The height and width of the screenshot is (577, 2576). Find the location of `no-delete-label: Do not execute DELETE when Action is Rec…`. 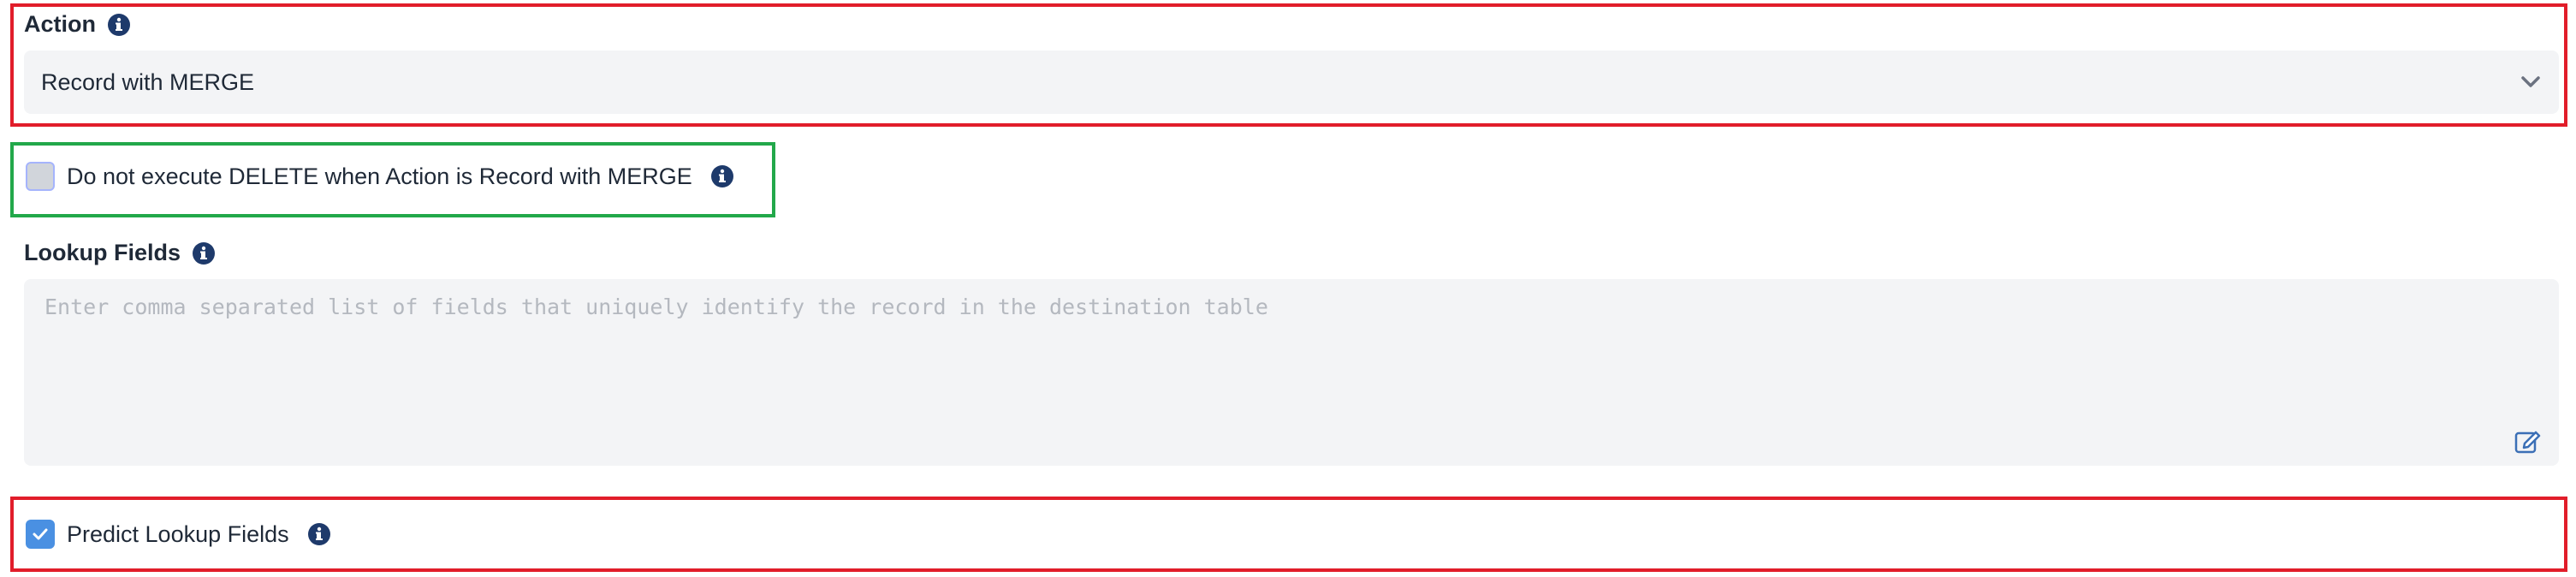

no-delete-label: Do not execute DELETE when Action is Rec… is located at coordinates (379, 177).